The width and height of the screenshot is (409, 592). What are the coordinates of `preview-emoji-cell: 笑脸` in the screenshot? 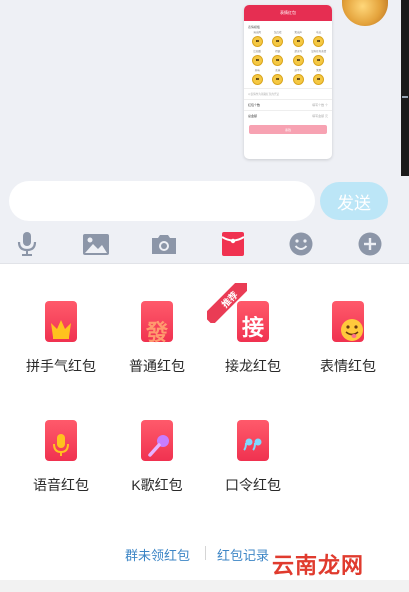 It's located at (319, 77).